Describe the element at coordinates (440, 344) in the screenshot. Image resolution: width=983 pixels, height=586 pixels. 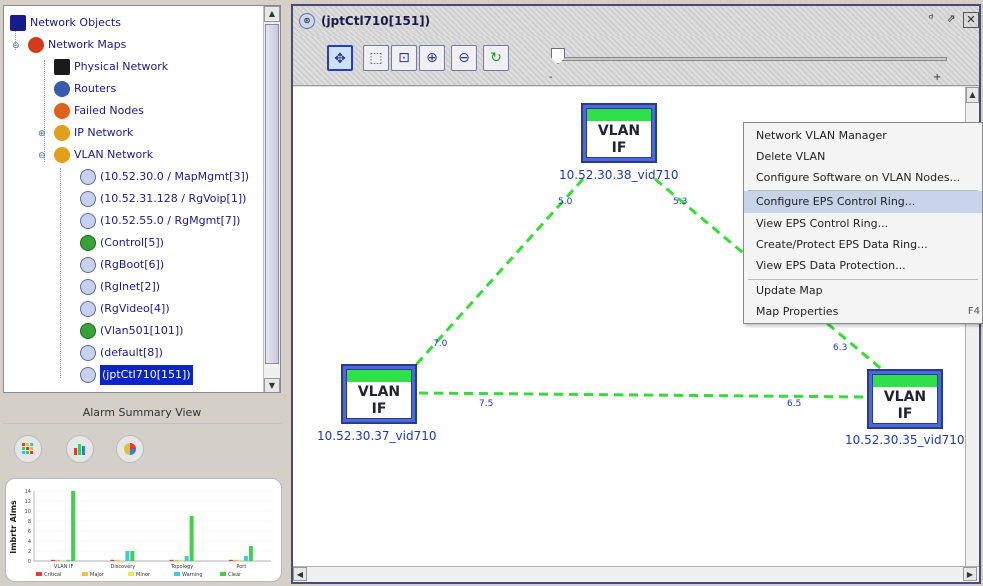
I see `link-label: 7.0` at that location.